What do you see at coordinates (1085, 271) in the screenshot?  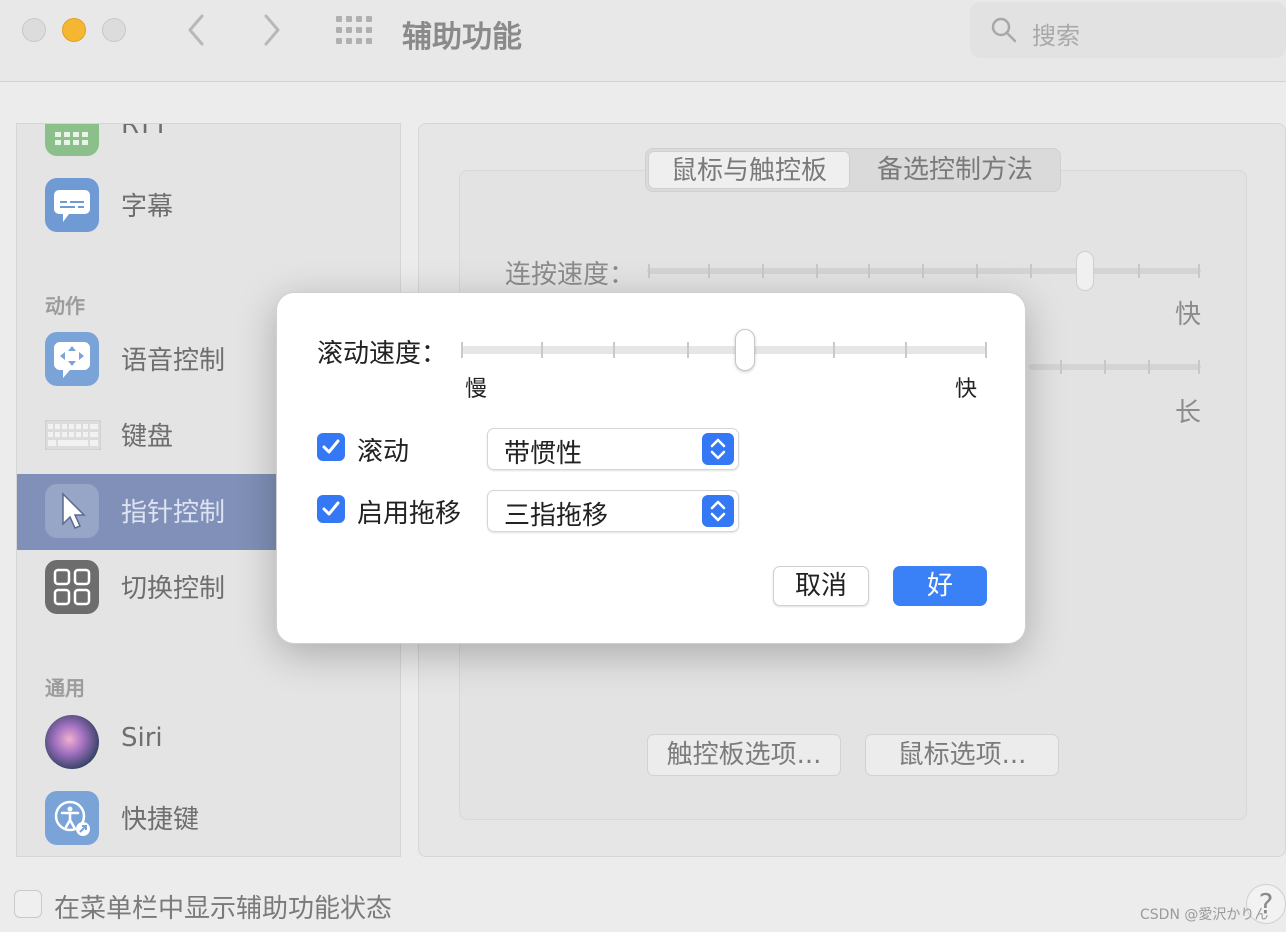 I see `double-click-speed-knob` at bounding box center [1085, 271].